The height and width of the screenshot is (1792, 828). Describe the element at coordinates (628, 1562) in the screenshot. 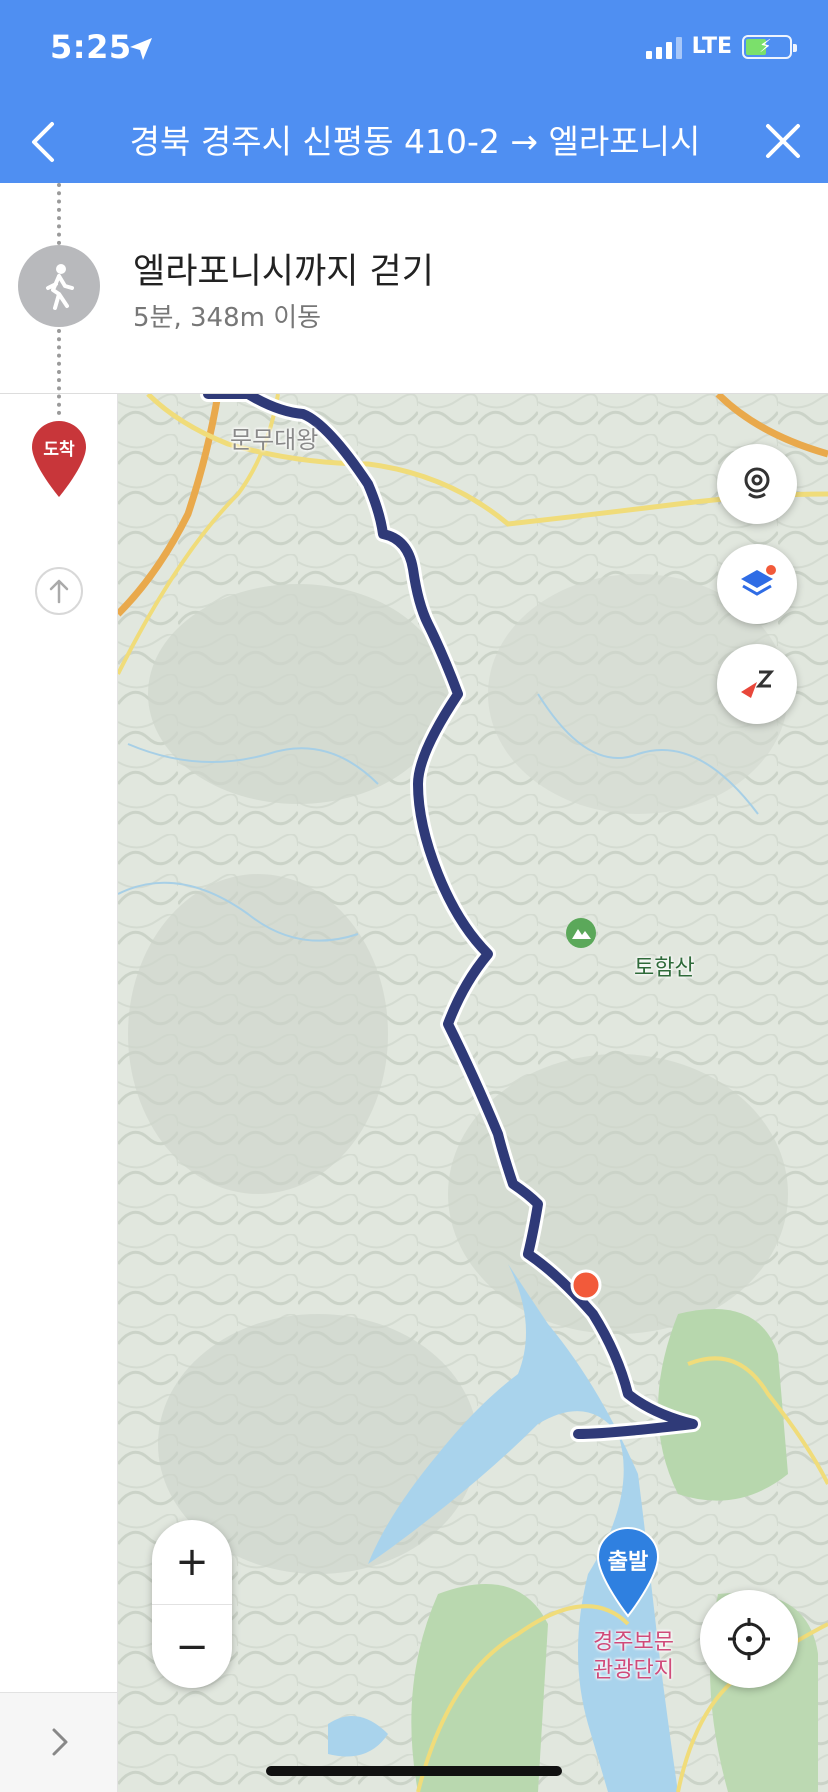

I see `start-label: 출발` at that location.